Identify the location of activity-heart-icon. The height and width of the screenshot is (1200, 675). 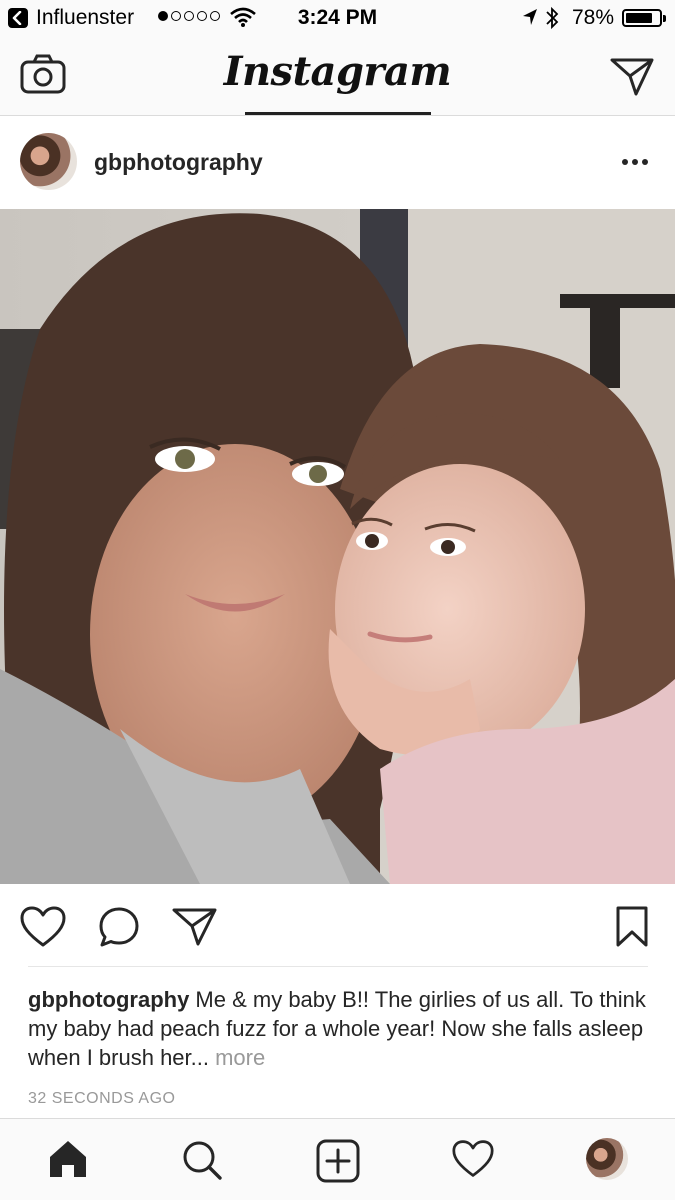
(473, 1161).